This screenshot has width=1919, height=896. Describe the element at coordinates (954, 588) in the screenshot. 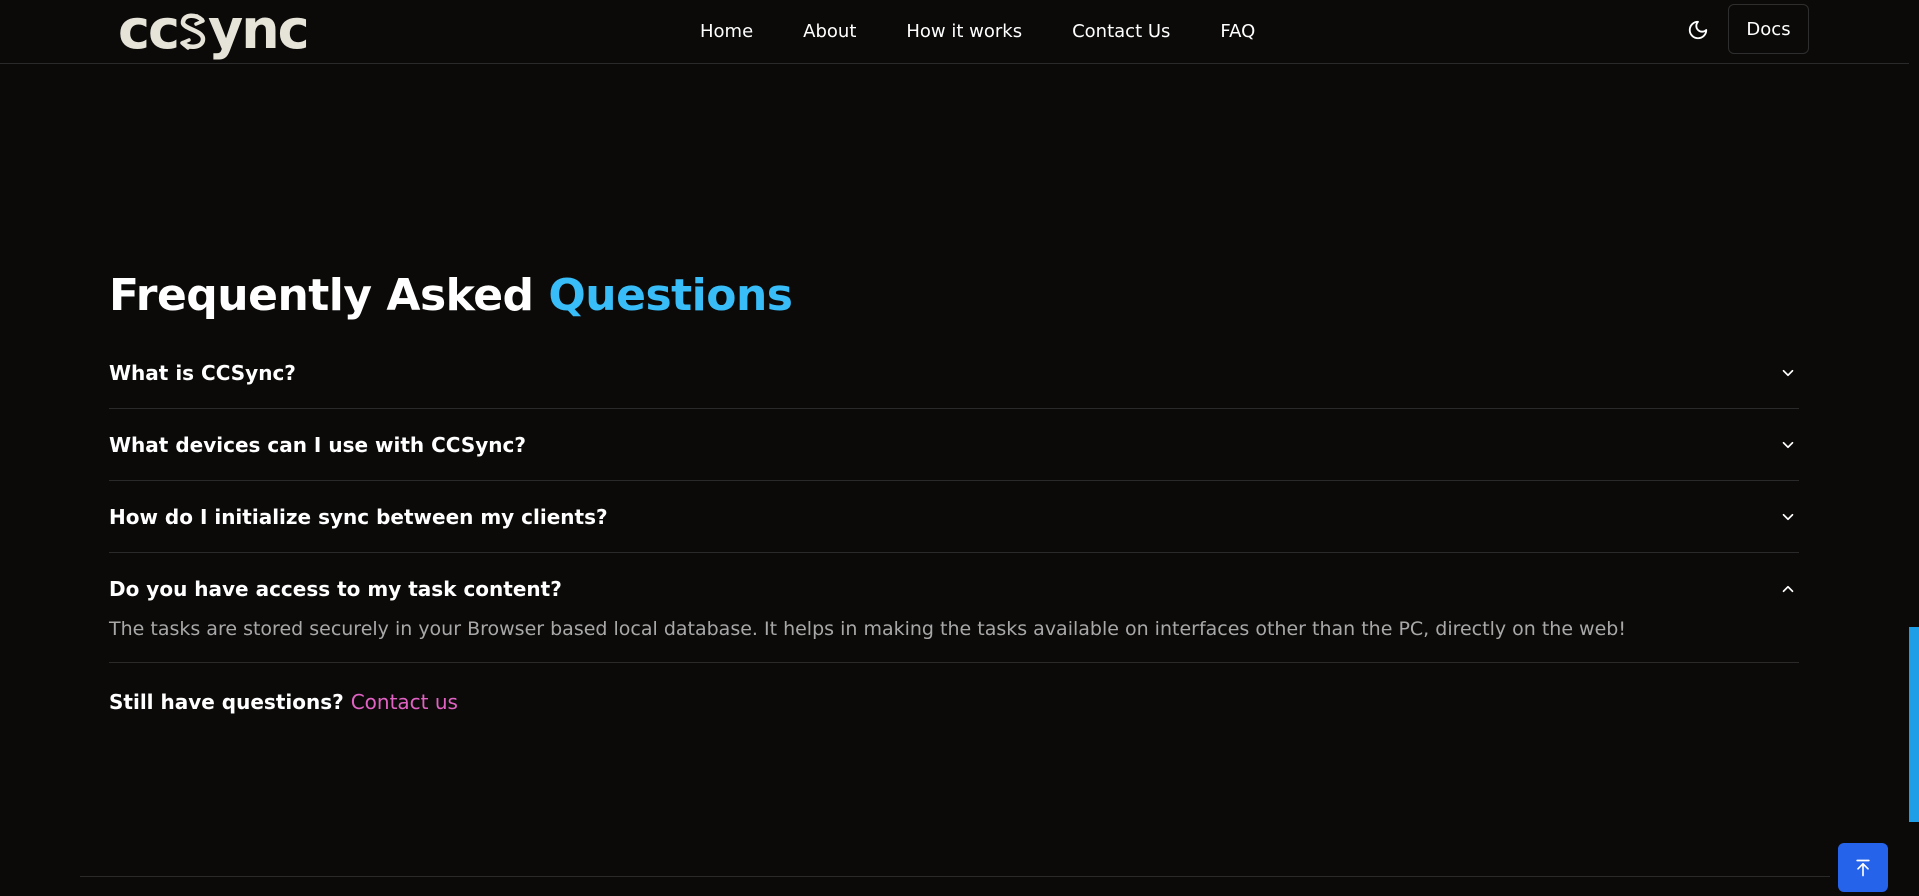

I see `faq-trigger-task-content: Do you have access to my task content?` at that location.